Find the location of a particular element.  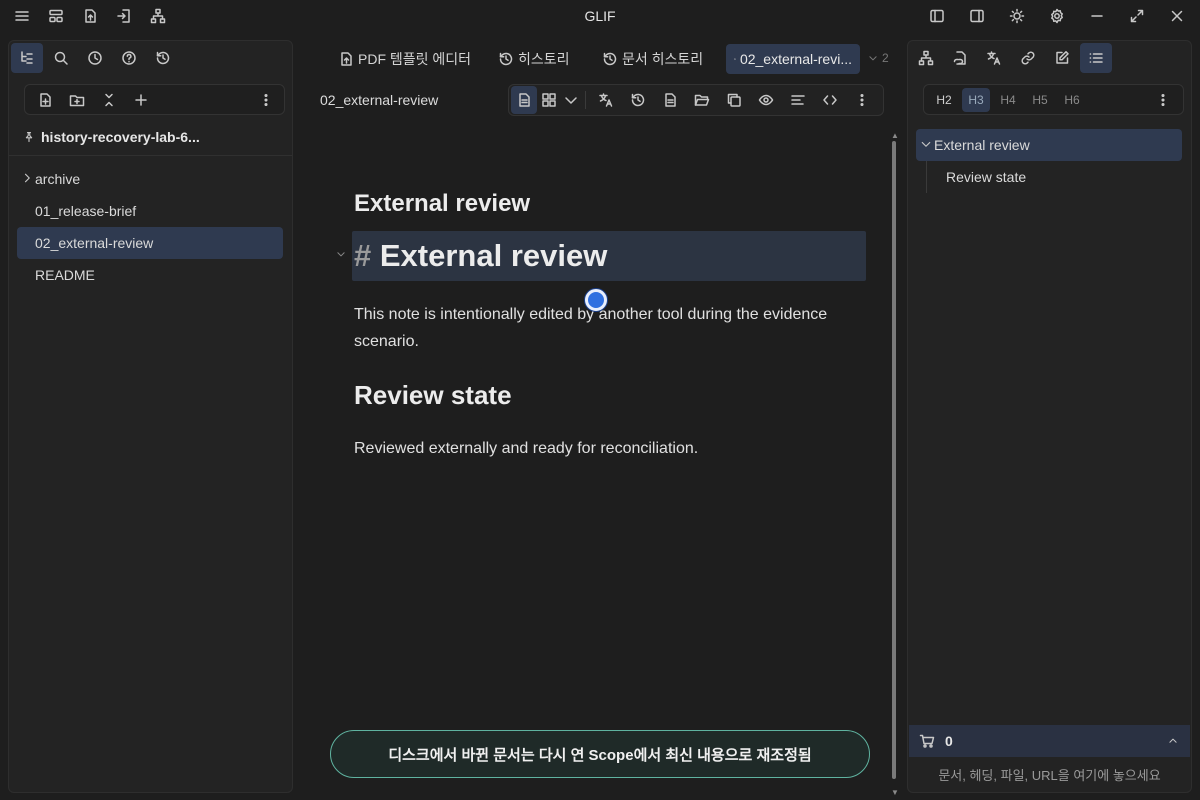

view-actions-toolbar is located at coordinates (696, 100).